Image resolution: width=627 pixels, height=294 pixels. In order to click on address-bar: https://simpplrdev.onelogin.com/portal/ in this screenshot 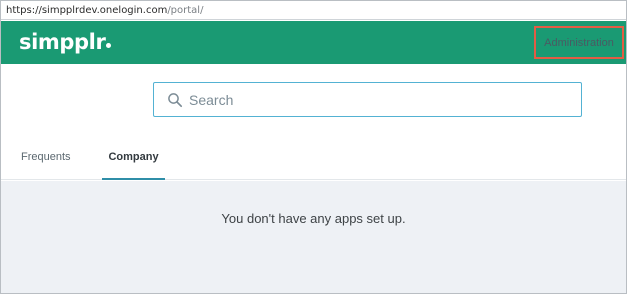, I will do `click(313, 10)`.